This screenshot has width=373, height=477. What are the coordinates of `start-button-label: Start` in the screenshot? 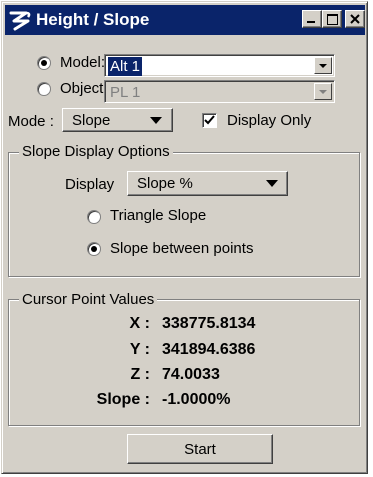 It's located at (200, 449).